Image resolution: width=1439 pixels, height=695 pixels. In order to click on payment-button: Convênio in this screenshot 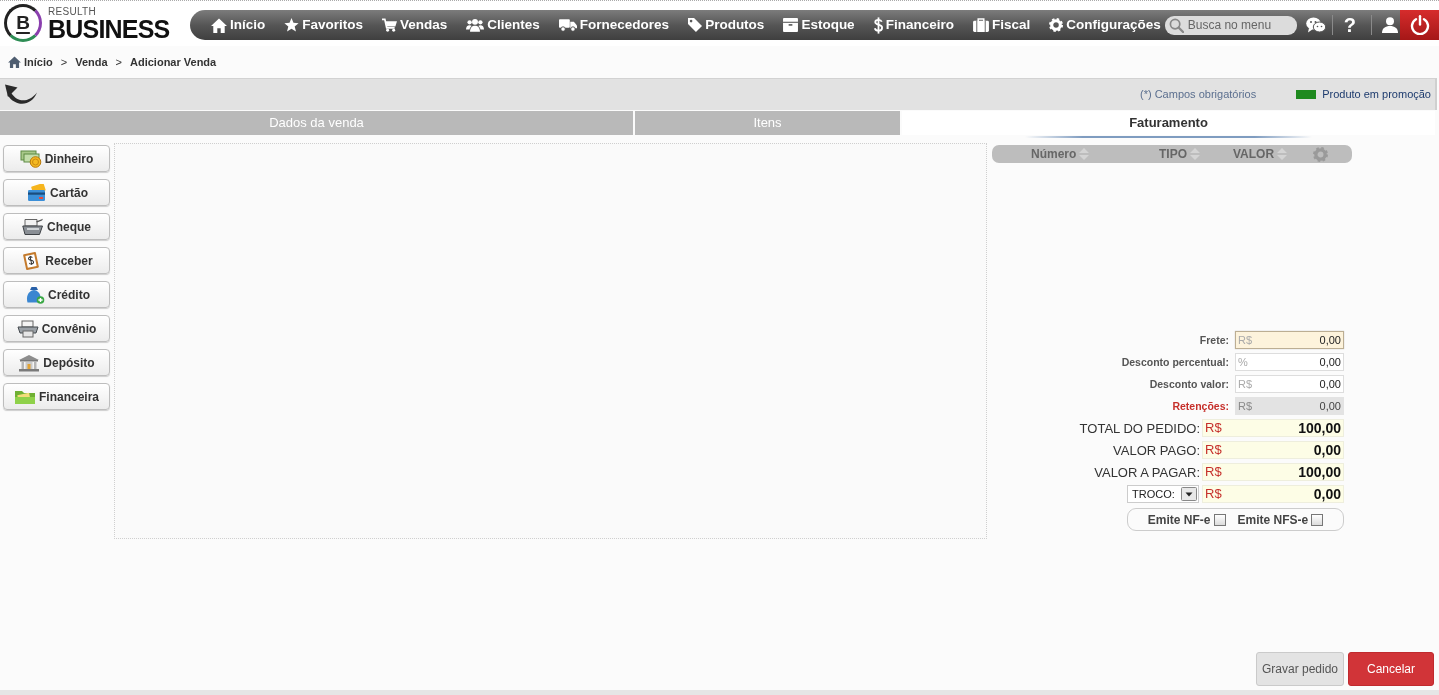, I will do `click(56, 328)`.